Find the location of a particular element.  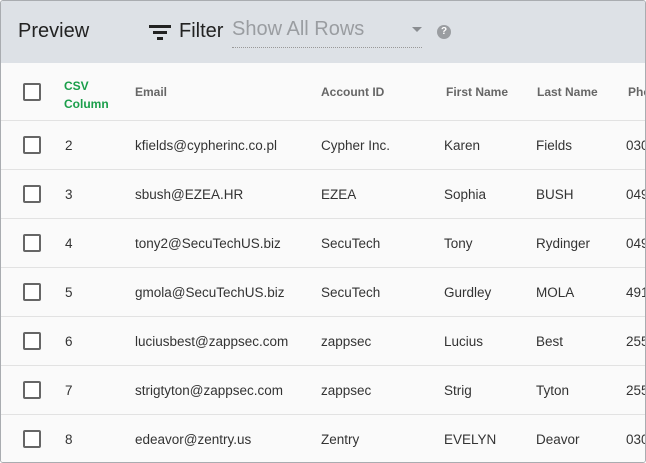

cell-first-name: Tony is located at coordinates (458, 243).